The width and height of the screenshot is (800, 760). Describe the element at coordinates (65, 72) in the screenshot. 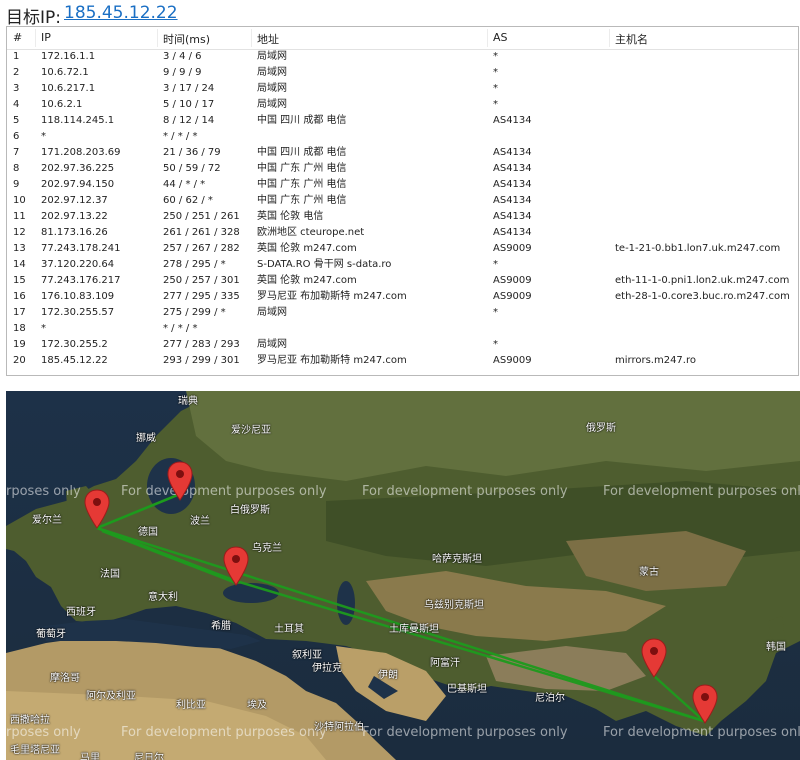

I see `hop-ip: 10.6.72.1` at that location.